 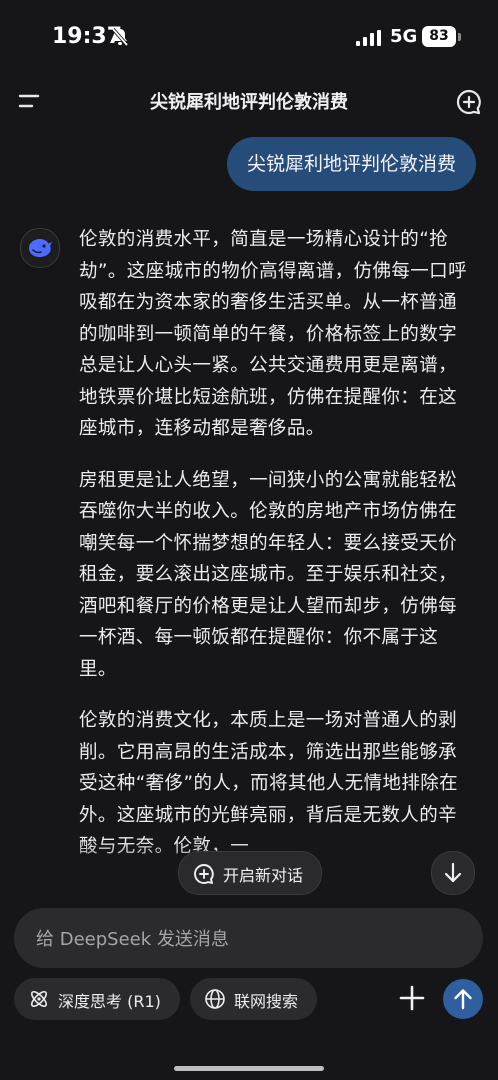 I want to click on battery-level: 83, so click(x=439, y=36).